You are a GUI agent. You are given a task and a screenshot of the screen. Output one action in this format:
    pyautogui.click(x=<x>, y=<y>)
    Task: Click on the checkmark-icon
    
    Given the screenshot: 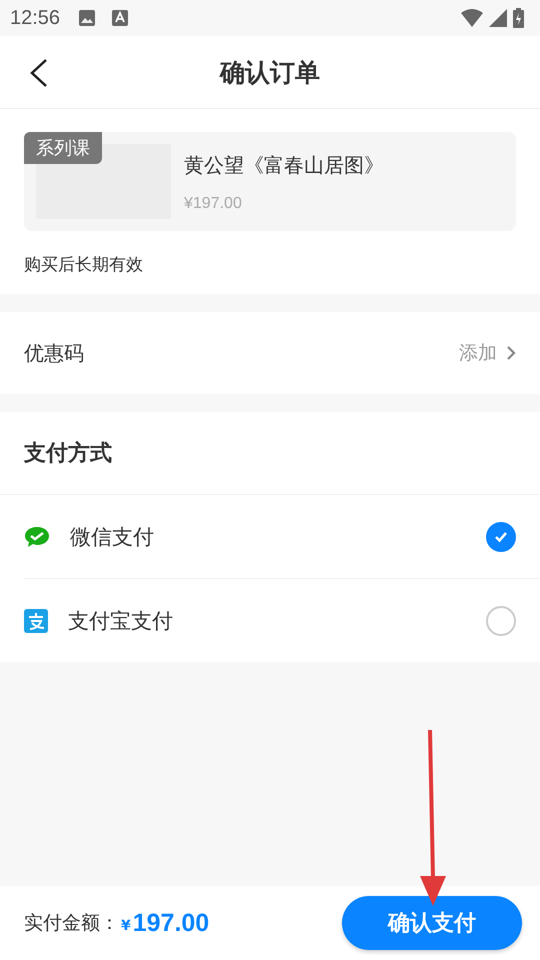 What is the action you would take?
    pyautogui.click(x=501, y=536)
    